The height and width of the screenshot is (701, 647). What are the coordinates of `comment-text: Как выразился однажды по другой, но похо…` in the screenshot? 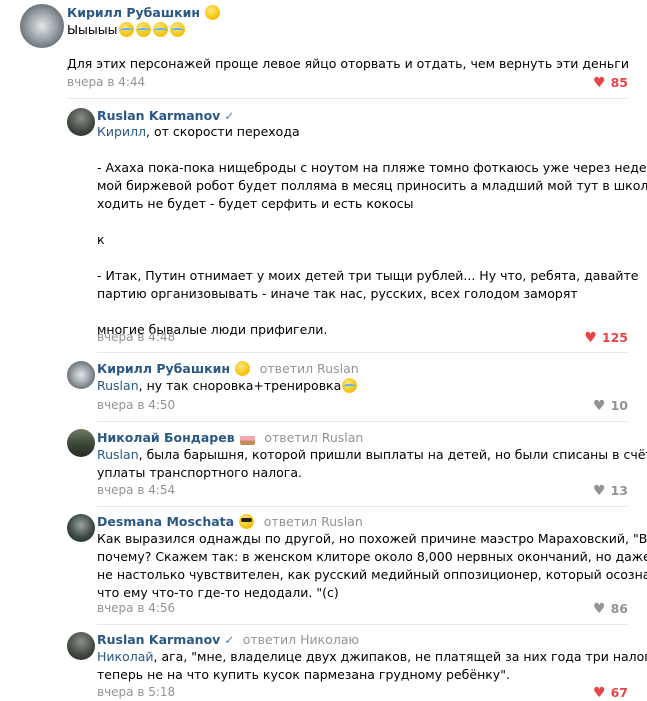 It's located at (372, 565).